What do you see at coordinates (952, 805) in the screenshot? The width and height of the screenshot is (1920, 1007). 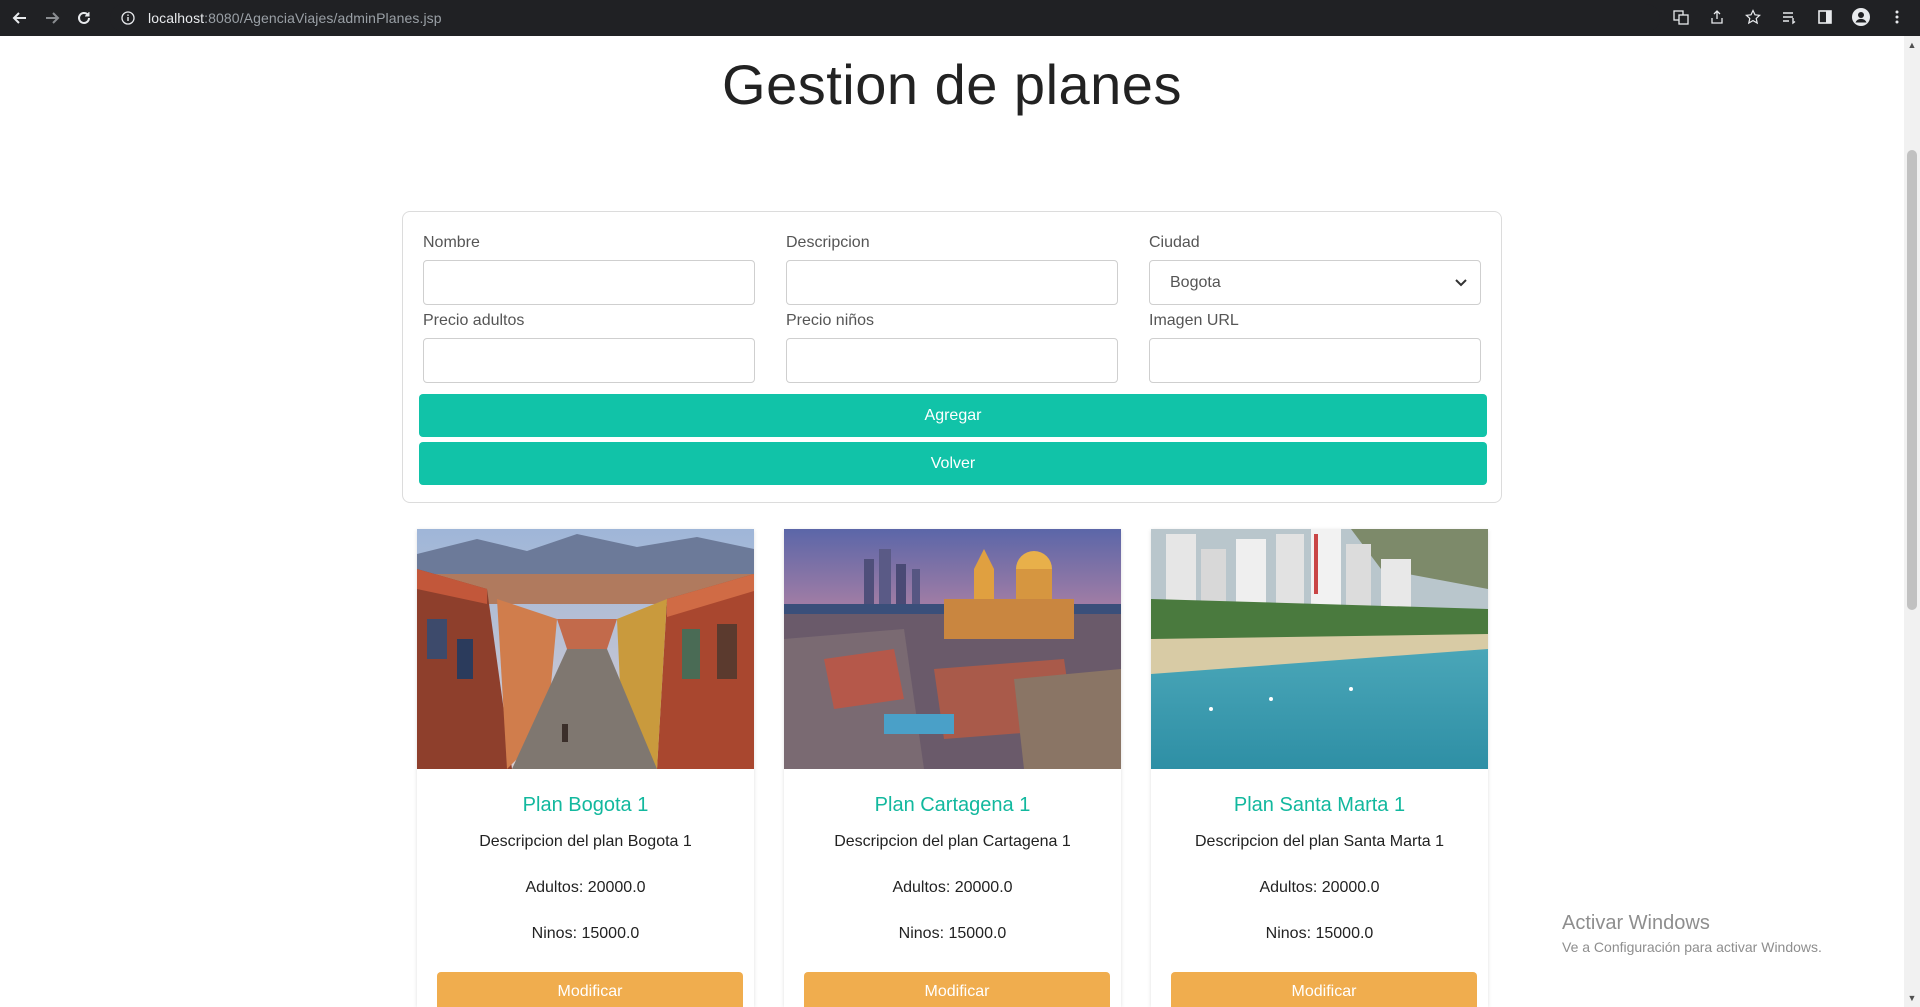 I see `plan-title: Plan Cartagena 1` at bounding box center [952, 805].